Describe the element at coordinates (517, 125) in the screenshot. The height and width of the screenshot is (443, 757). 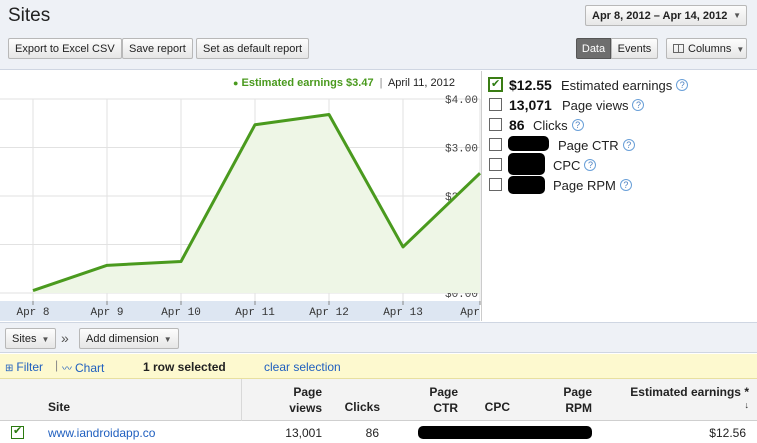
I see `metric-value: 86` at that location.